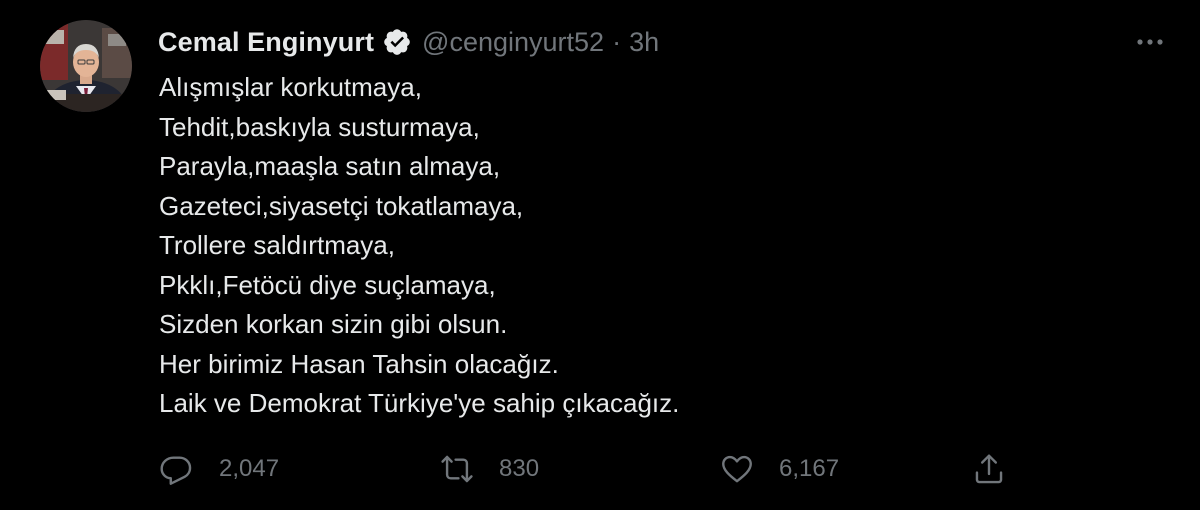 The width and height of the screenshot is (1200, 510). What do you see at coordinates (266, 42) in the screenshot?
I see `display-name: Cemal Enginyurt` at bounding box center [266, 42].